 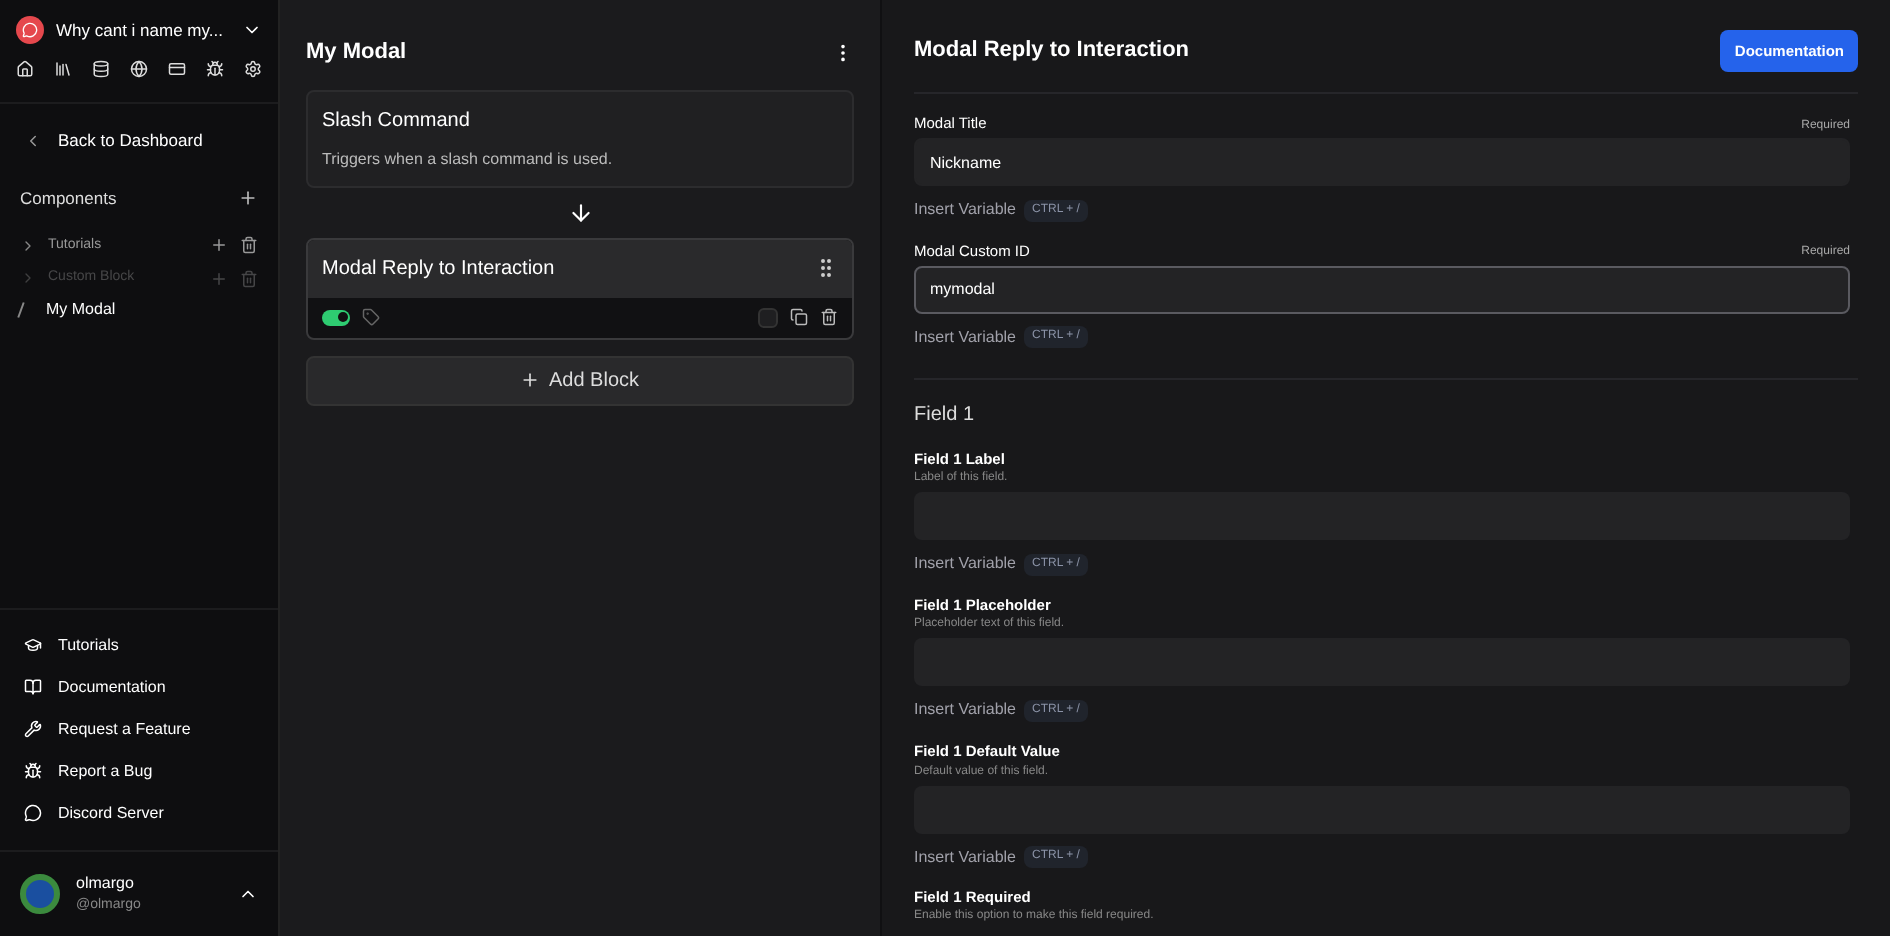 I want to click on flow-title: My Modal, so click(x=356, y=53).